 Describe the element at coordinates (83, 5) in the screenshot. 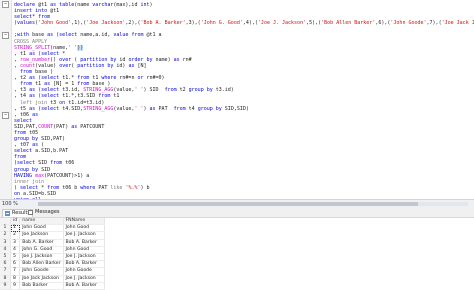

I see `code-token: (name` at that location.